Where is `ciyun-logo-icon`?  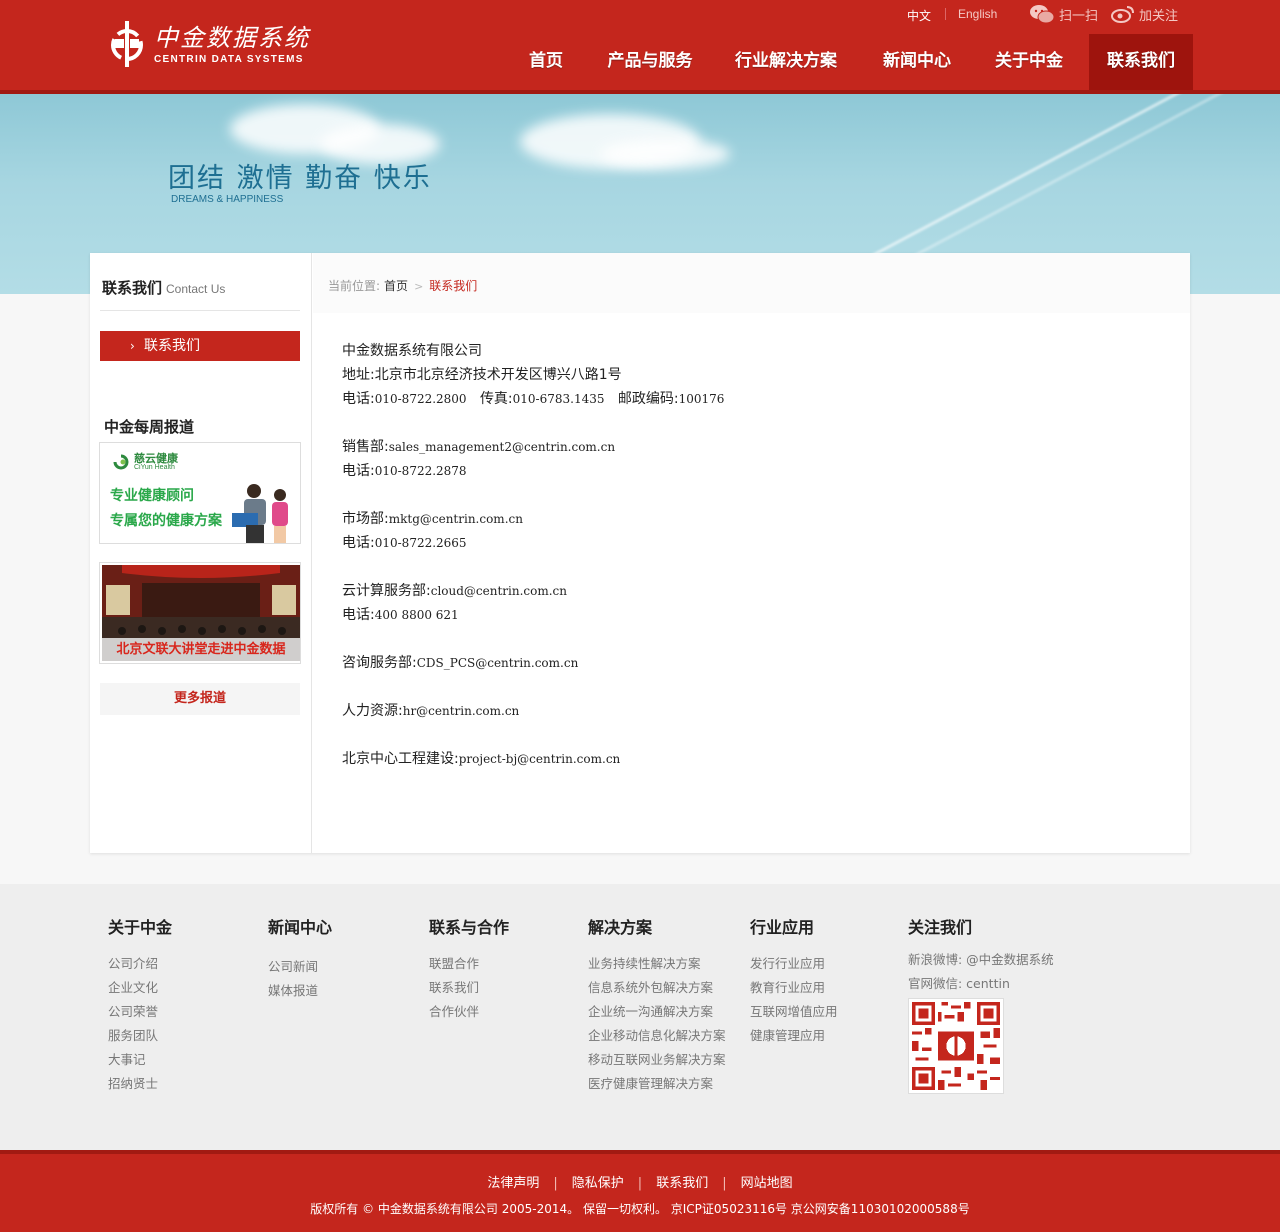
ciyun-logo-icon is located at coordinates (121, 462).